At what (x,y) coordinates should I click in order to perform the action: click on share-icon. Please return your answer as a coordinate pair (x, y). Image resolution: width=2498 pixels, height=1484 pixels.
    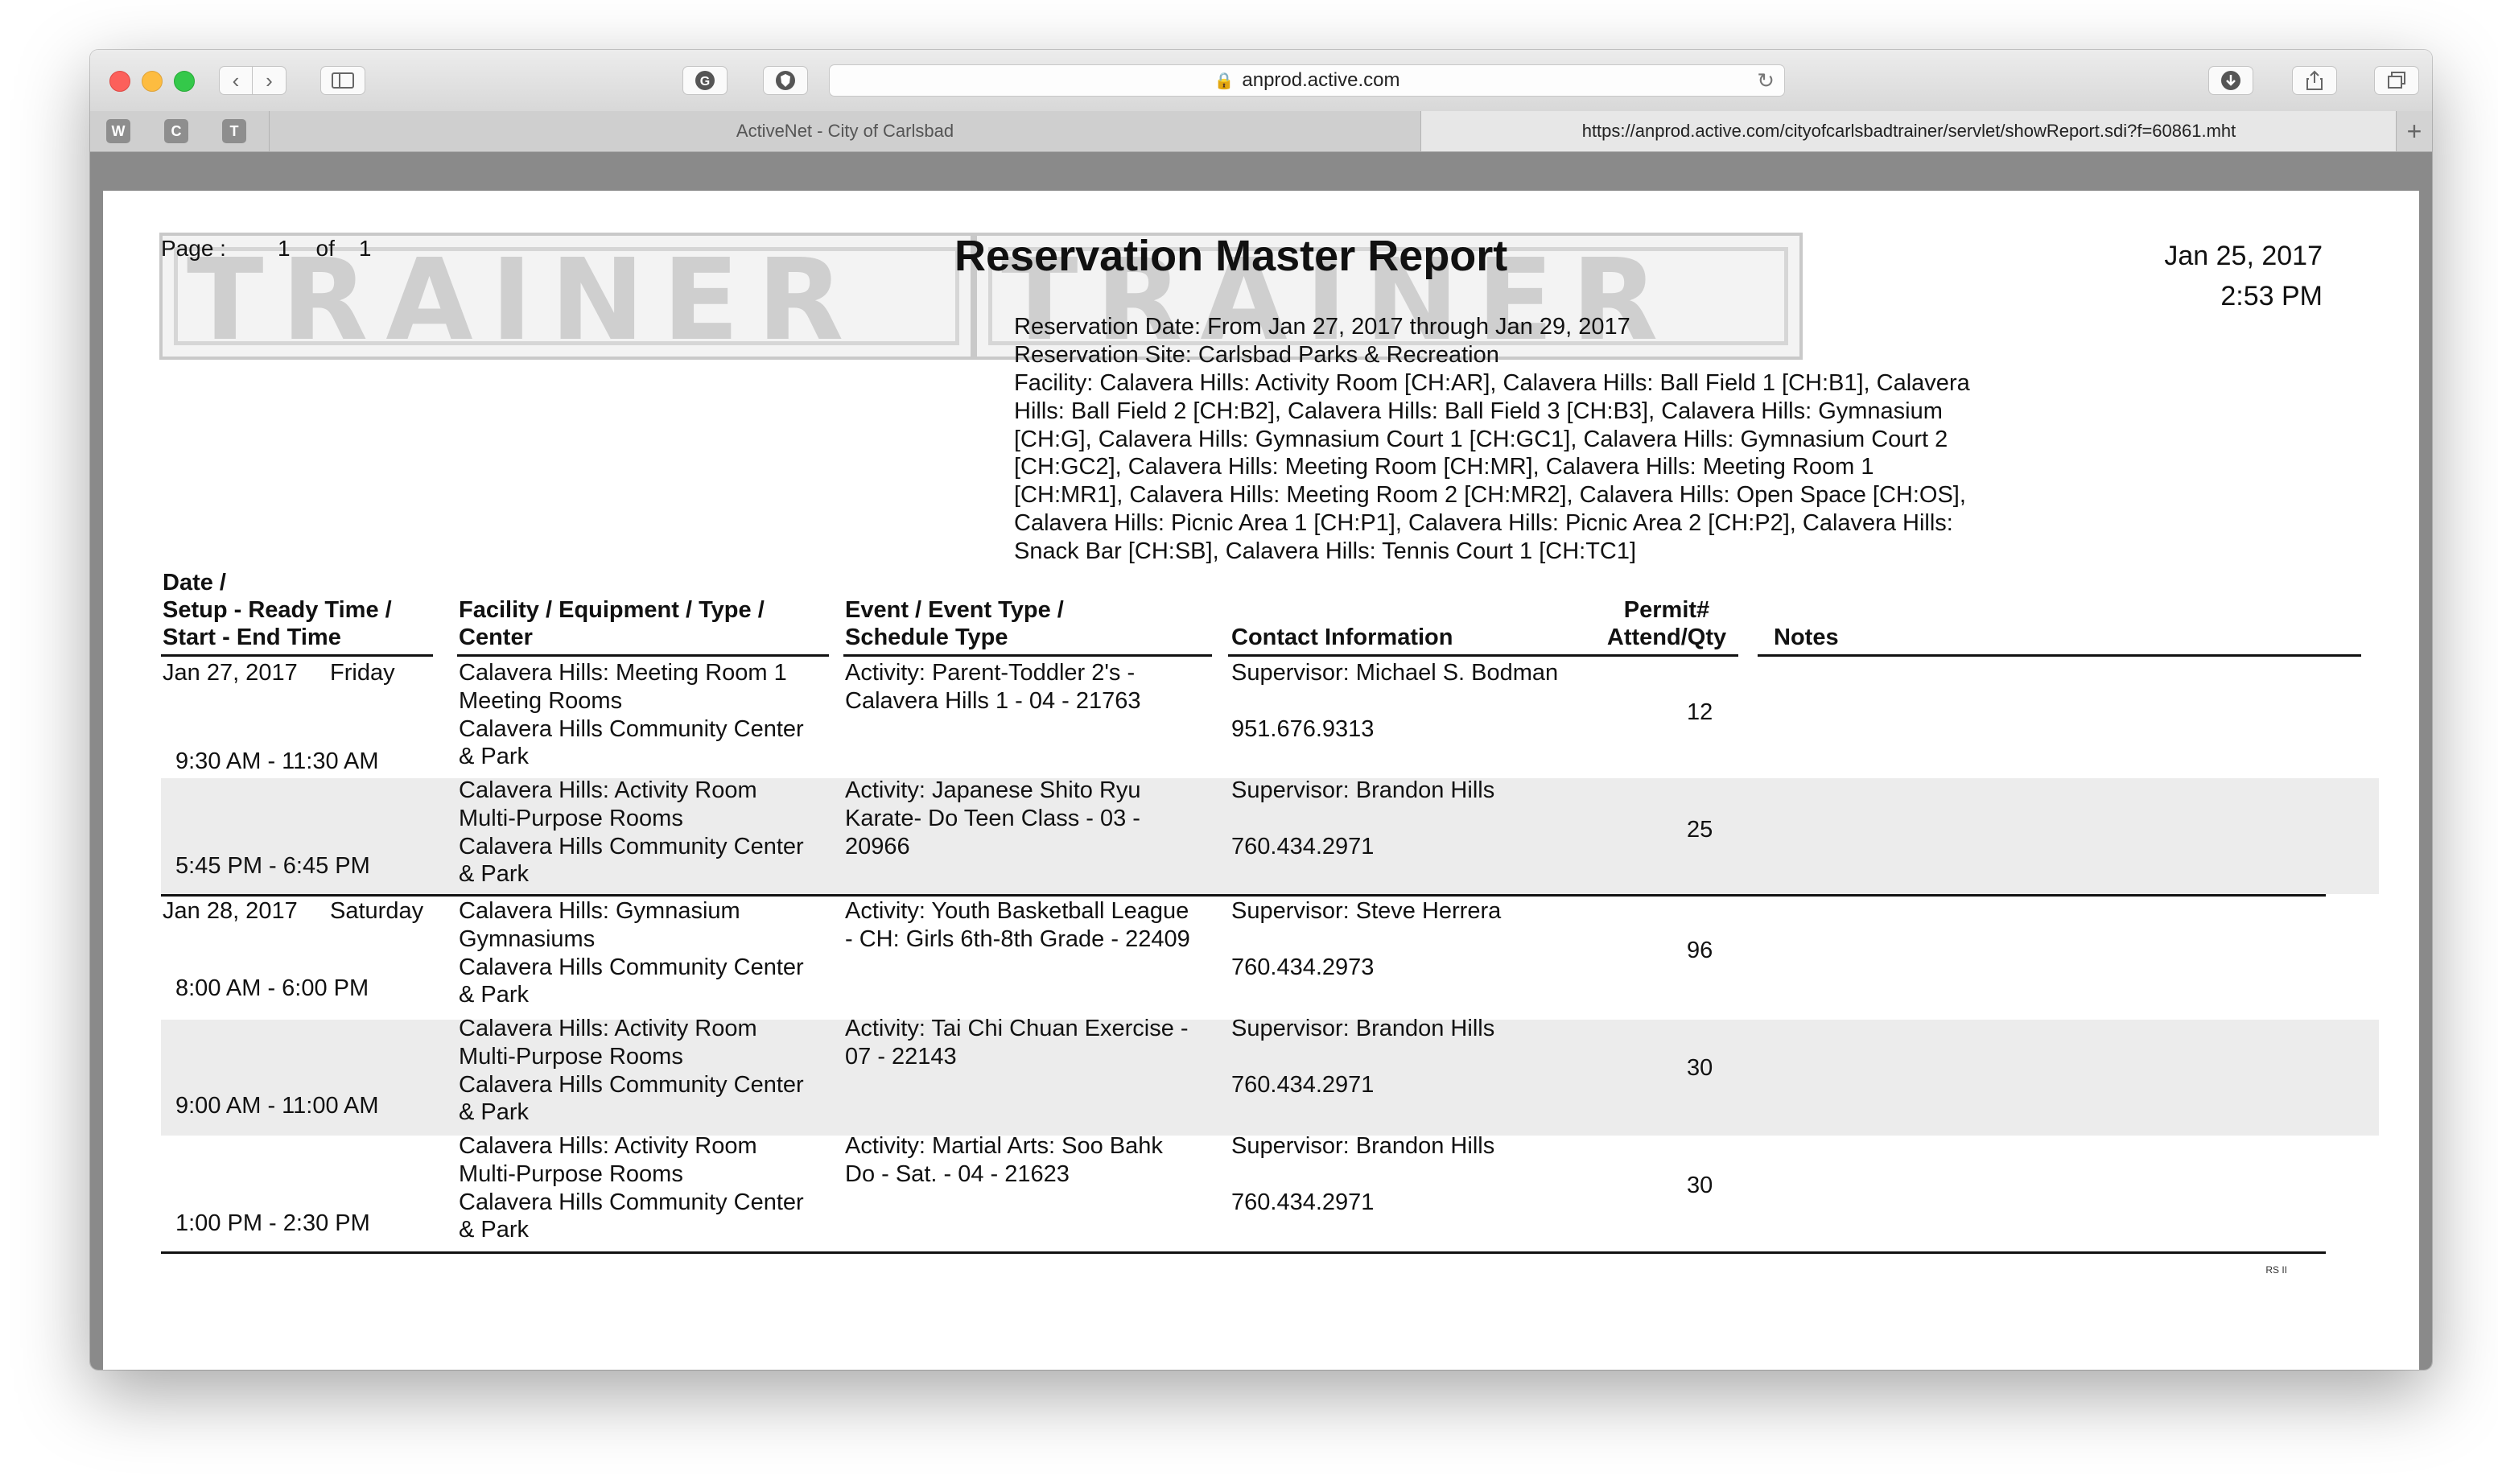
    Looking at the image, I should click on (2315, 80).